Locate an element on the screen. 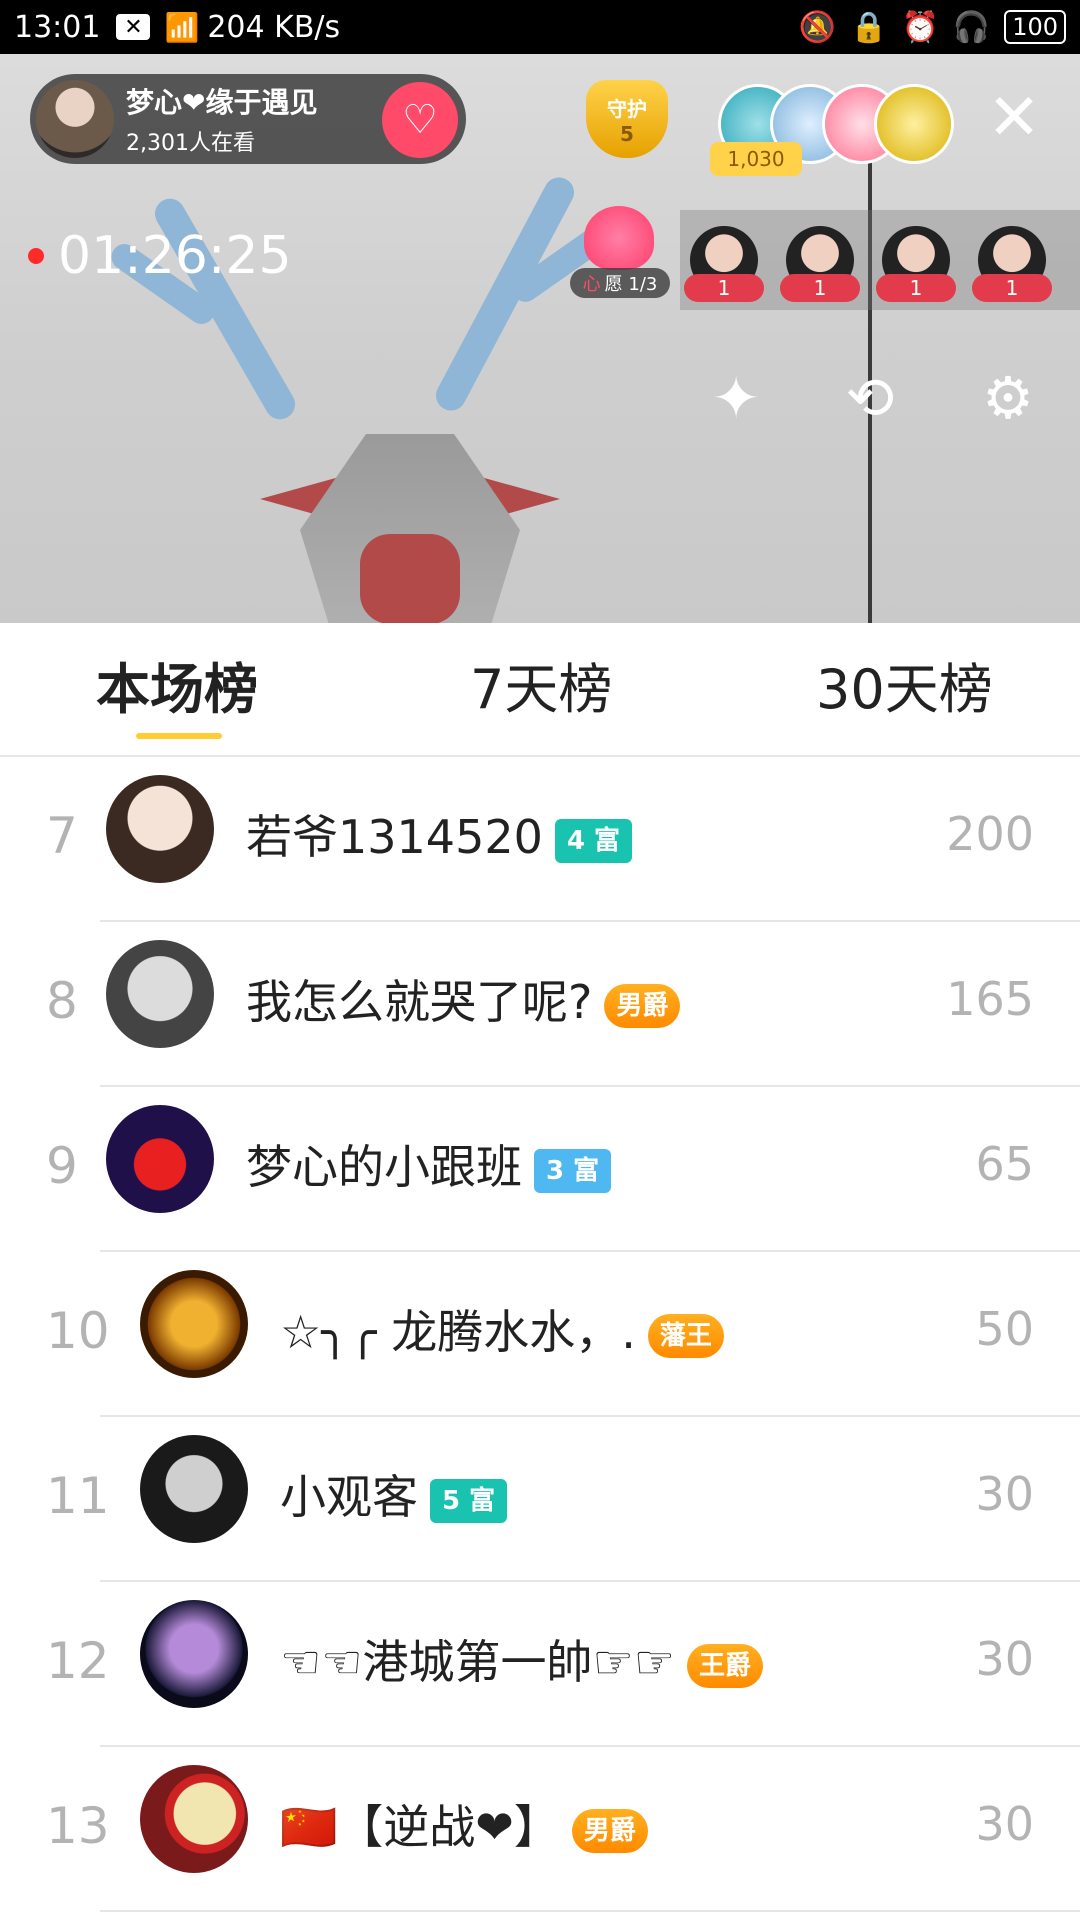 The width and height of the screenshot is (1080, 1920). user-name: 我怎么就哭了呢? is located at coordinates (419, 1002).